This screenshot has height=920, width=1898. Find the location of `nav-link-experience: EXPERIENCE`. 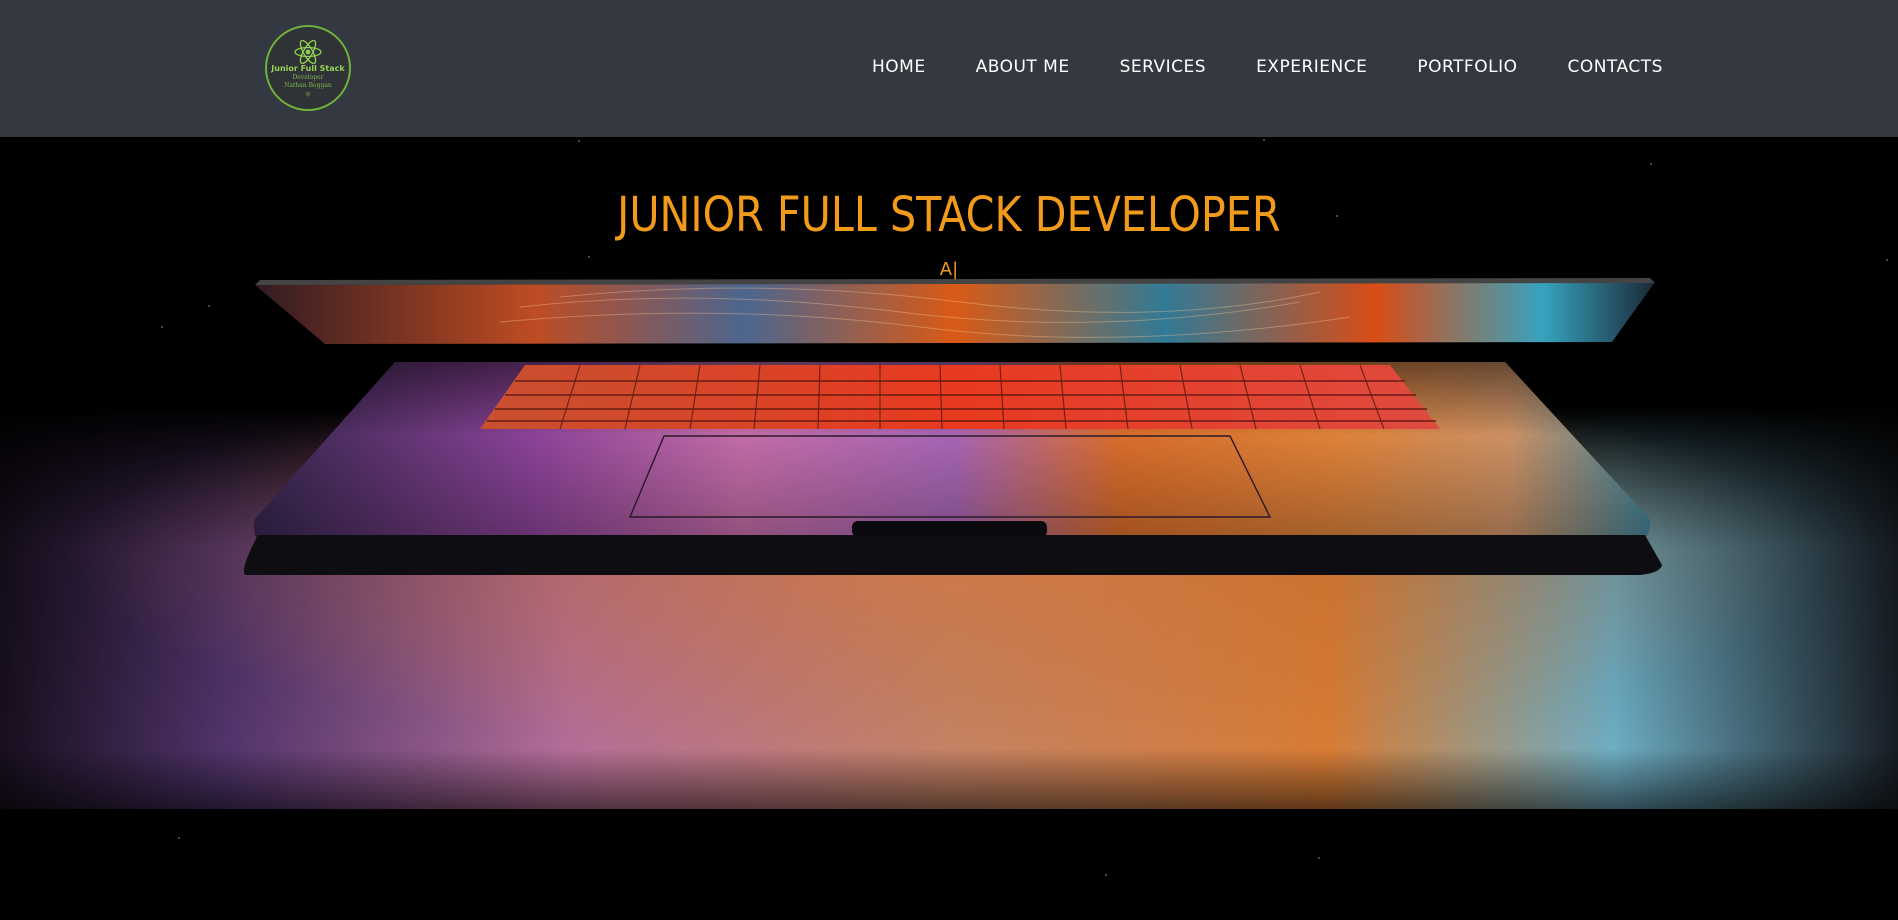

nav-link-experience: EXPERIENCE is located at coordinates (1311, 67).